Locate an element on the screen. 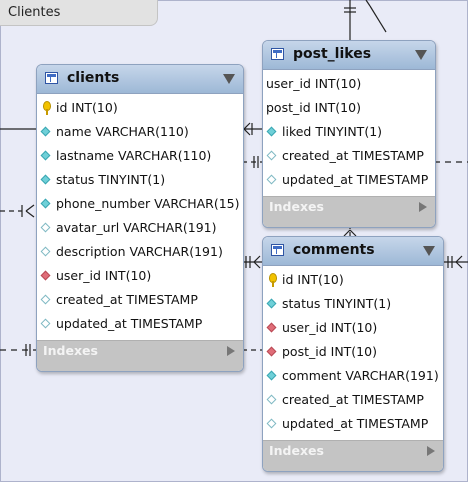 The height and width of the screenshot is (482, 468). column-row: avatar_url VARCHAR(191) is located at coordinates (140, 228).